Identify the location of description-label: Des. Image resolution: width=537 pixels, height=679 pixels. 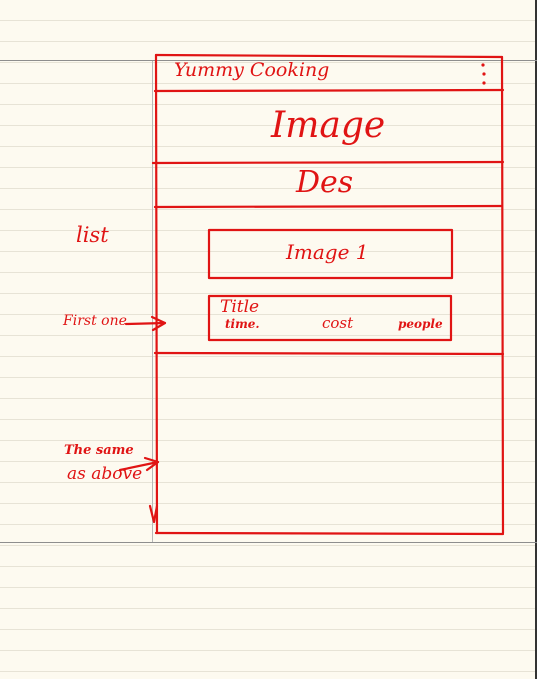
(325, 182).